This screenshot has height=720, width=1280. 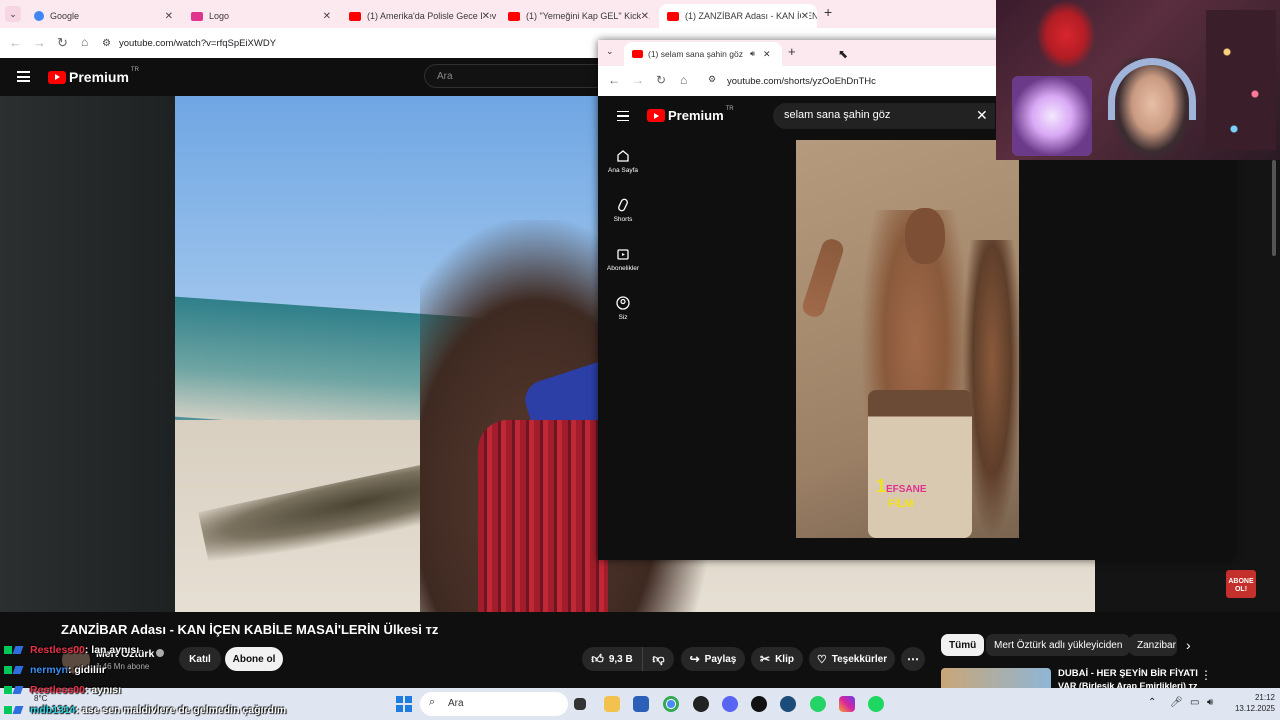 I want to click on chevron-right-icon: ›, so click(x=1188, y=645).